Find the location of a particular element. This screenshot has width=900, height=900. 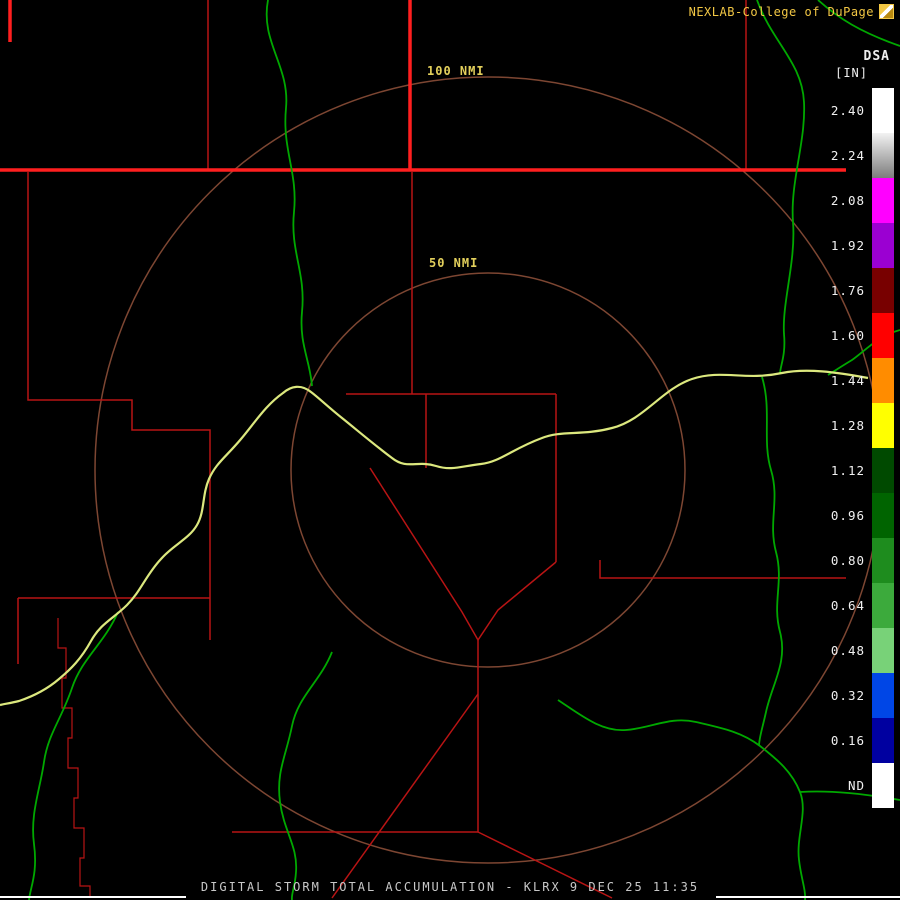

colorbar-level: 0.32 is located at coordinates (852, 695).